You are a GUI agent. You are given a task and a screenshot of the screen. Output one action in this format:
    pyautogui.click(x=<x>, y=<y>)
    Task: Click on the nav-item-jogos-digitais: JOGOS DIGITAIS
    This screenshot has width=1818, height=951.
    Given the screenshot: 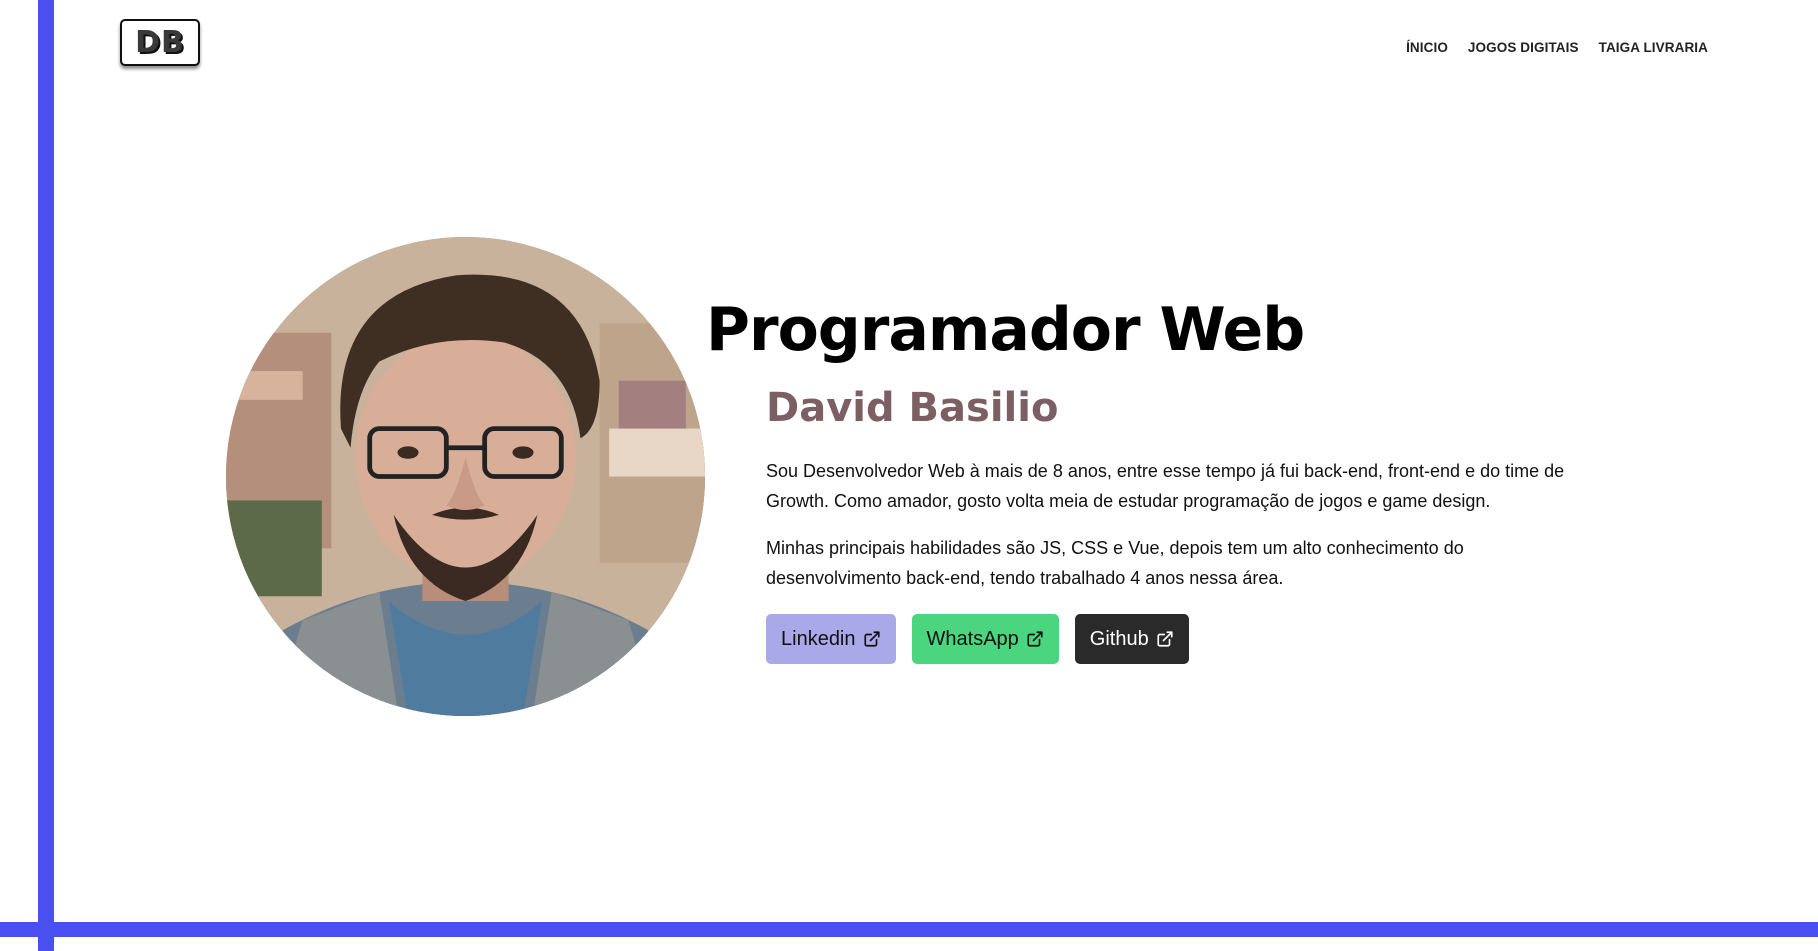 What is the action you would take?
    pyautogui.click(x=1523, y=47)
    